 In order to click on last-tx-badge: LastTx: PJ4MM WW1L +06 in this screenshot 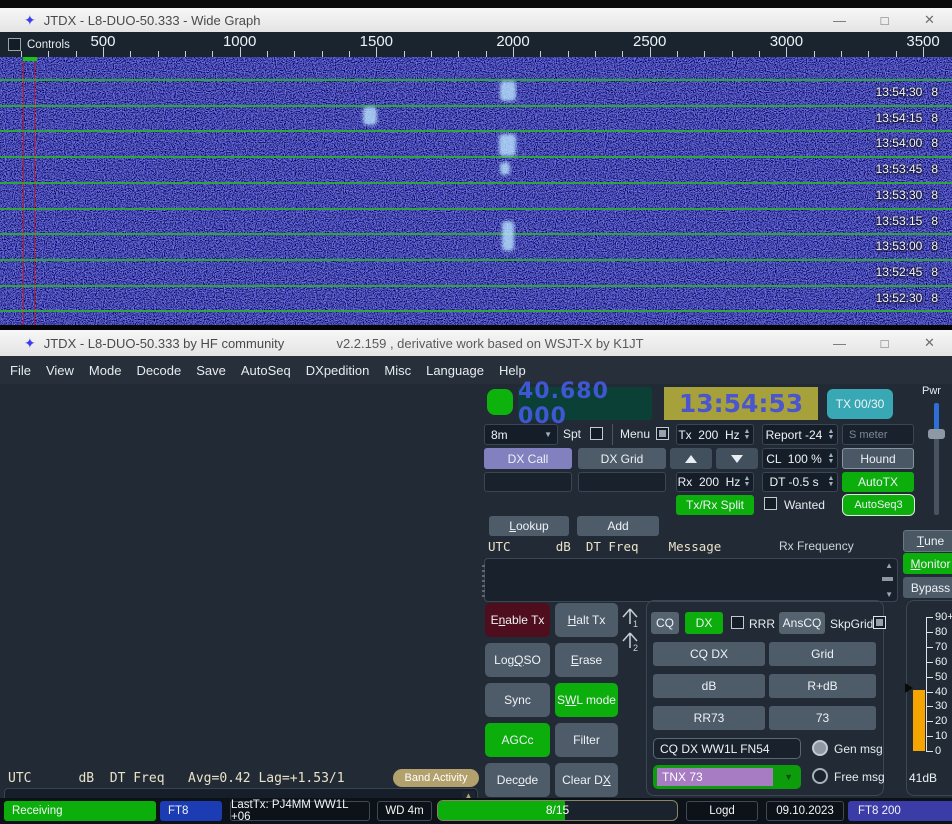, I will do `click(300, 811)`.